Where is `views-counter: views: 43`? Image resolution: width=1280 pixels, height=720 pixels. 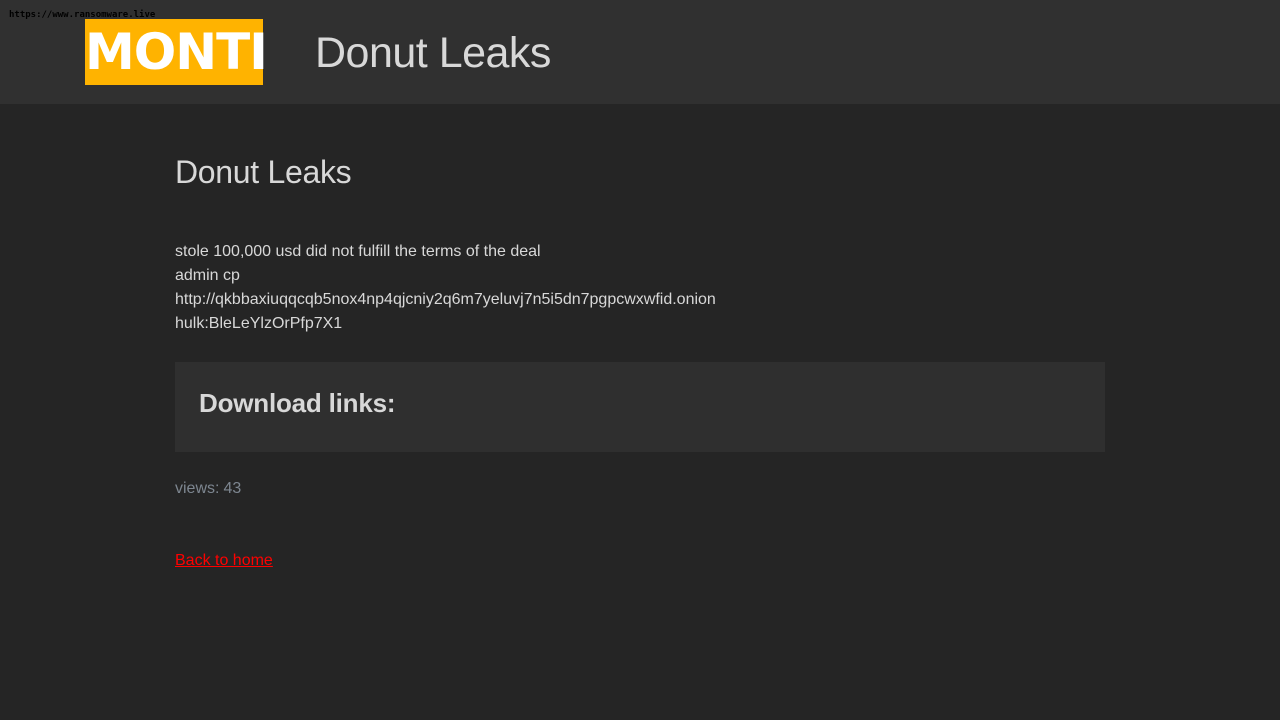 views-counter: views: 43 is located at coordinates (640, 489).